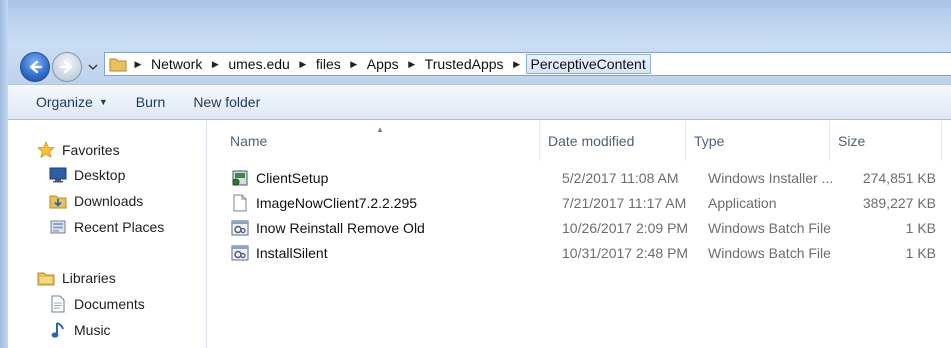  I want to click on breadcrumb-umes-edu: umes.edu, so click(258, 64).